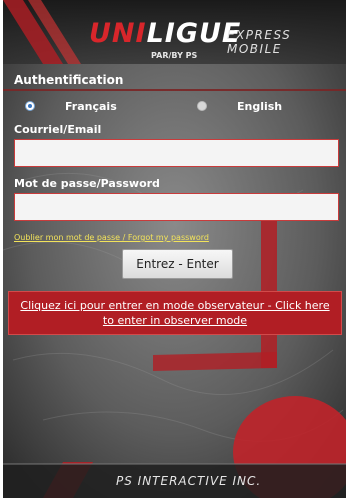  Describe the element at coordinates (174, 55) in the screenshot. I see `logo-subtitle: PAR/BY PS` at that location.